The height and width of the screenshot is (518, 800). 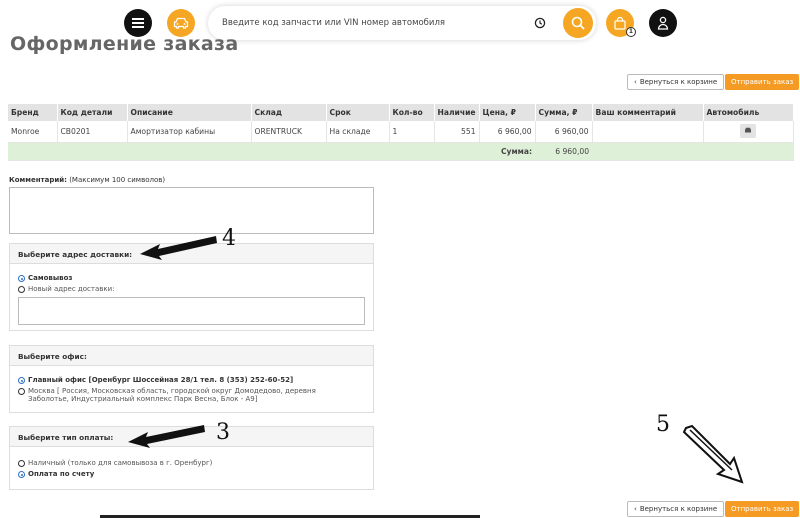 I want to click on history-icon, so click(x=540, y=23).